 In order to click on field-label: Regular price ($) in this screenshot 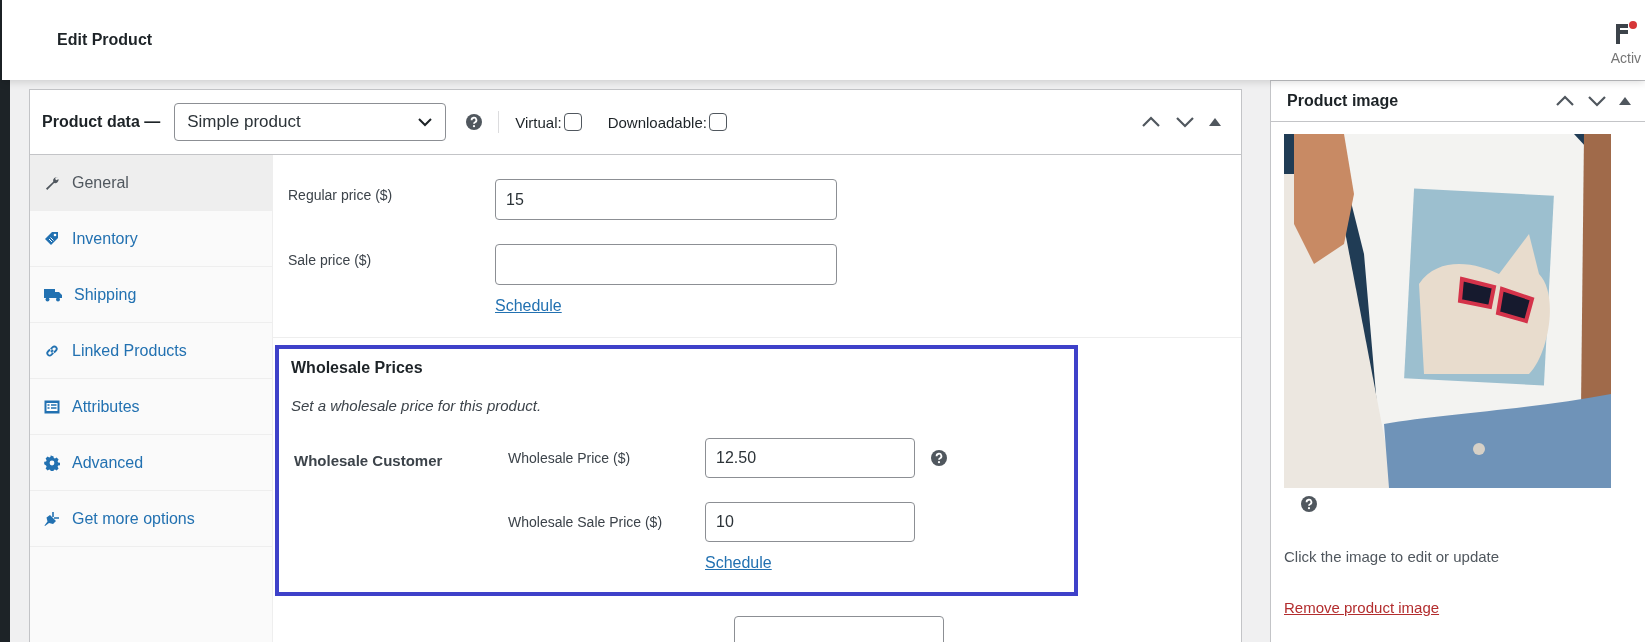, I will do `click(341, 195)`.